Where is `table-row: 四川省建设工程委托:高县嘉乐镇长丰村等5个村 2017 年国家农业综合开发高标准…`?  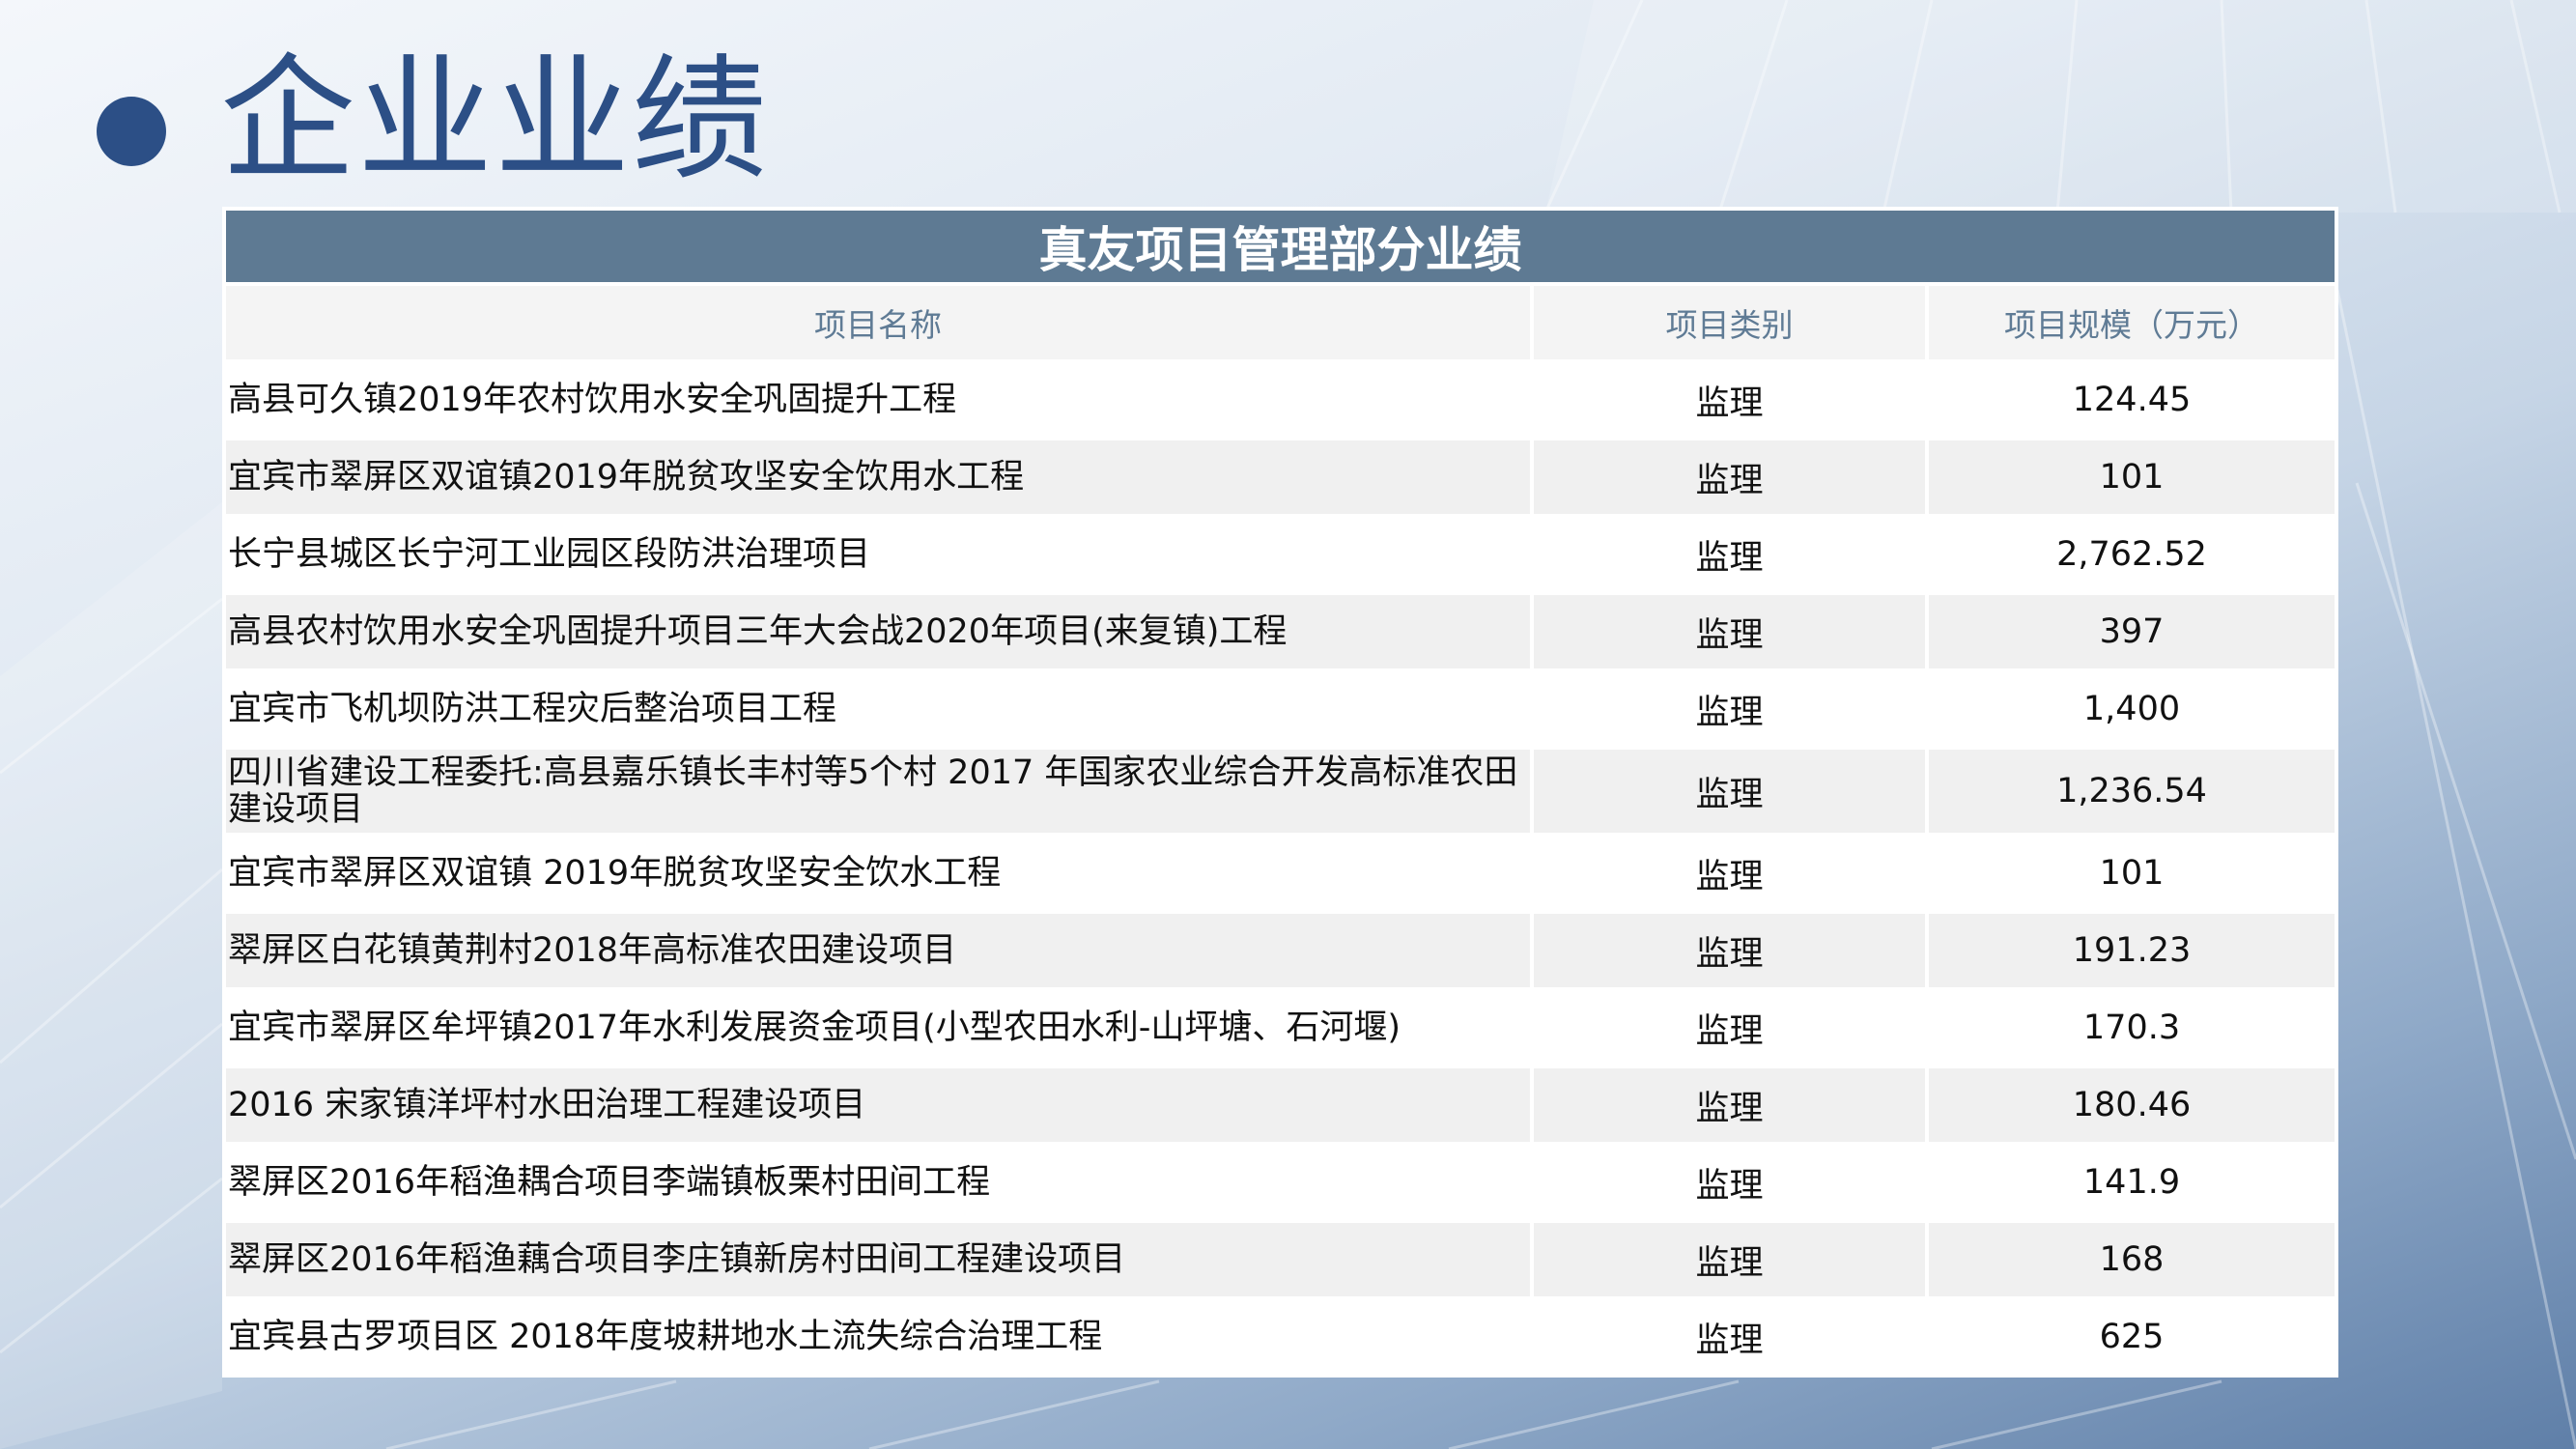
table-row: 四川省建设工程委托:高县嘉乐镇长丰村等5个村 2017 年国家农业综合开发高标准… is located at coordinates (1280, 791).